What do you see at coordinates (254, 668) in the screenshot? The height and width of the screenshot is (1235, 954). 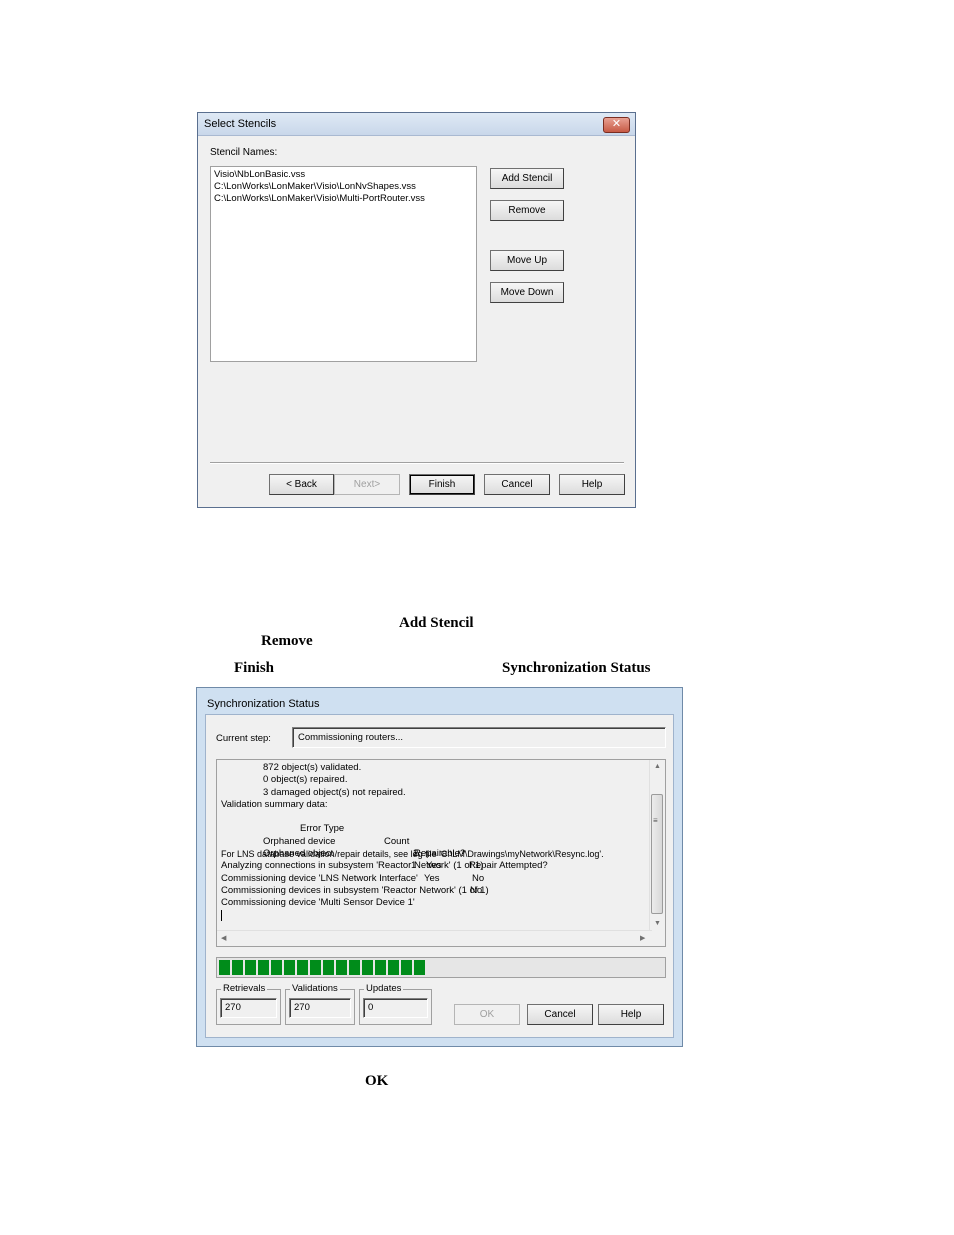 I see `finish-text: Finish` at bounding box center [254, 668].